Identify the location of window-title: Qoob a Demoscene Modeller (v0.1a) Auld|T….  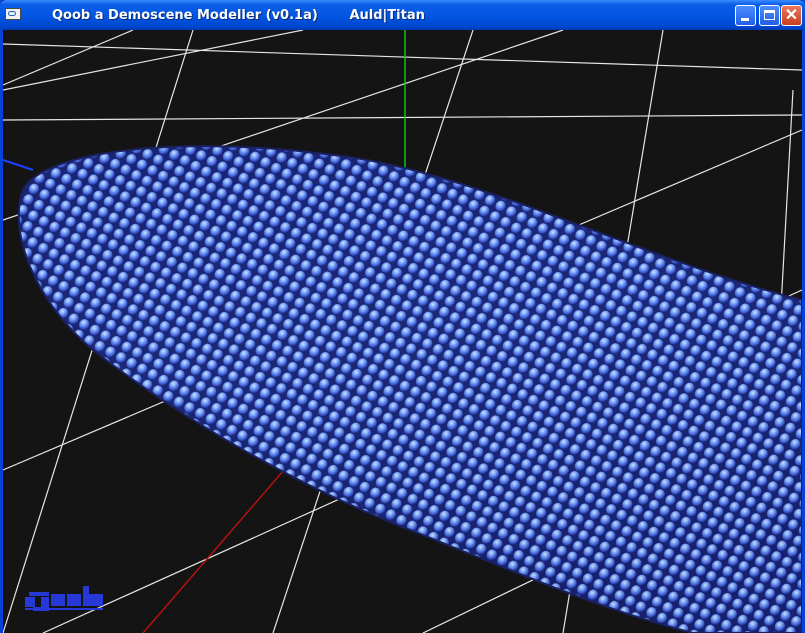
(238, 15).